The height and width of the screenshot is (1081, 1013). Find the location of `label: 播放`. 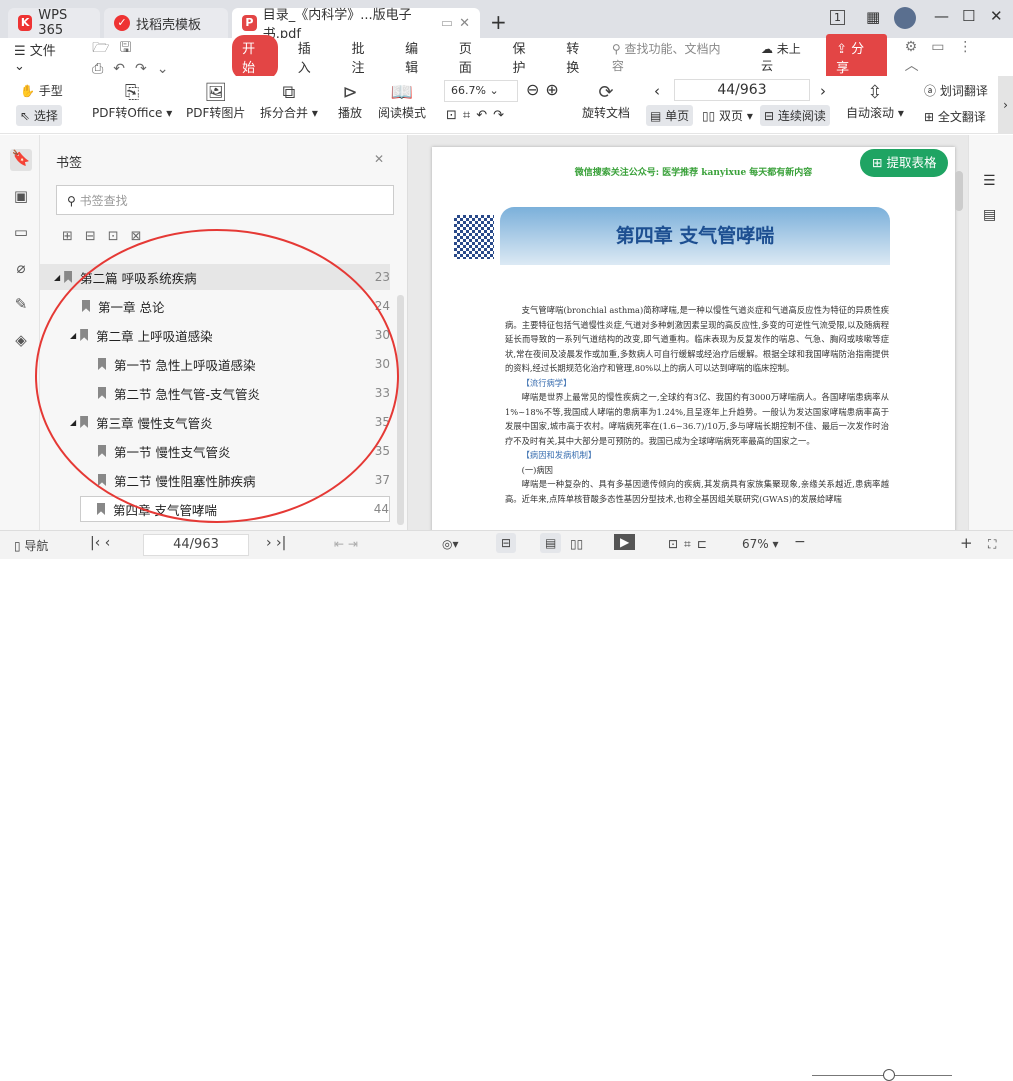

label: 播放 is located at coordinates (350, 113).